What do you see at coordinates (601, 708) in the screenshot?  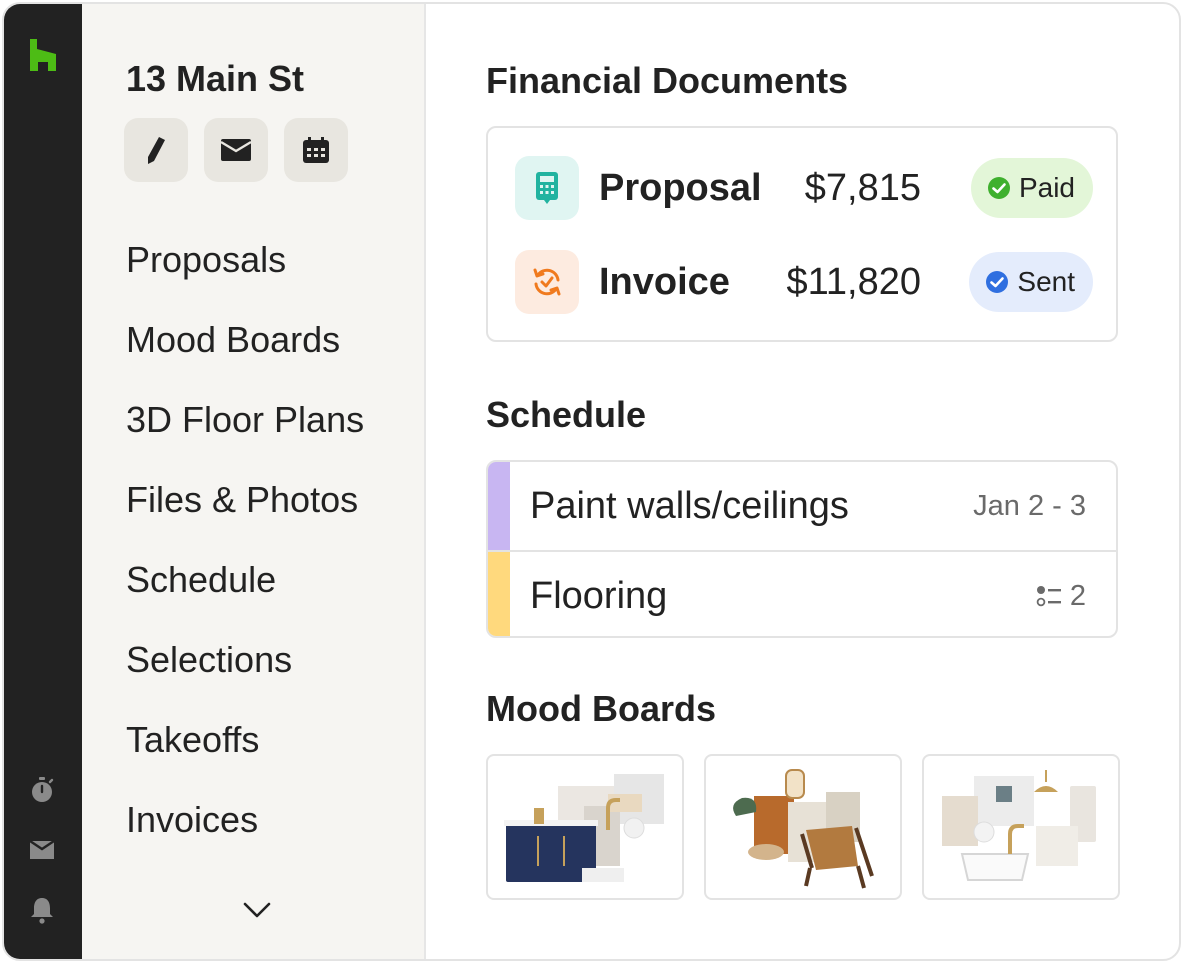 I see `mood-boards-heading: Mood Boards` at bounding box center [601, 708].